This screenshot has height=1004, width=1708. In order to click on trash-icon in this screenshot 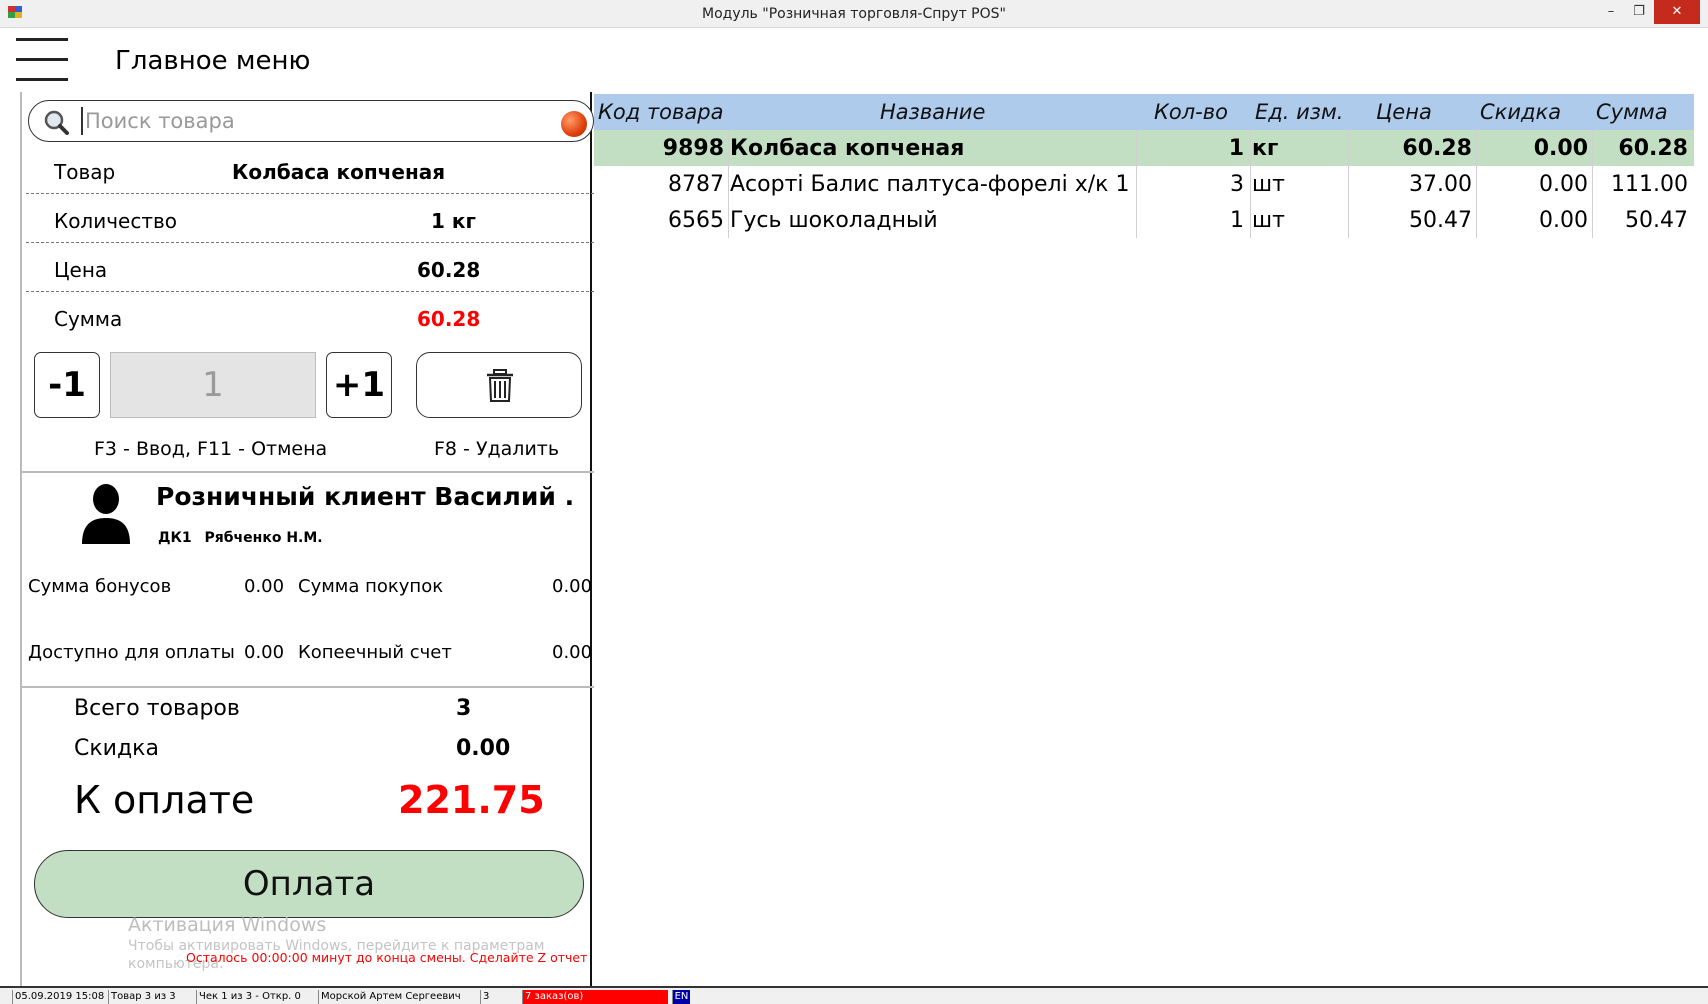, I will do `click(500, 385)`.